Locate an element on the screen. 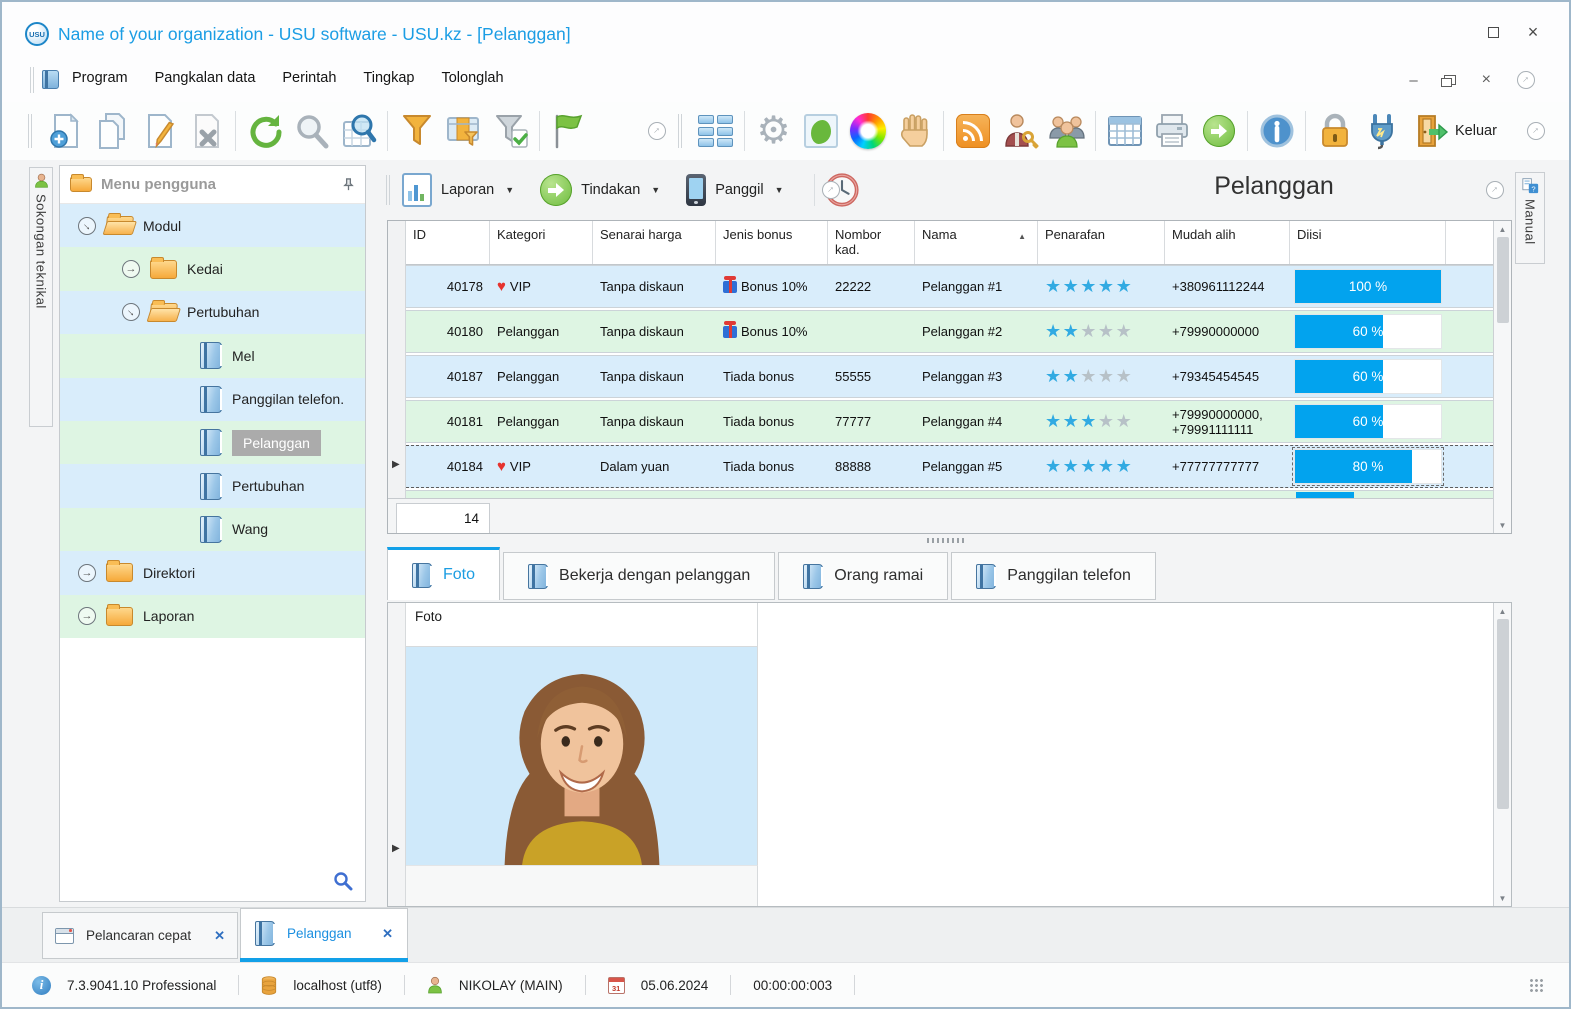 This screenshot has width=1571, height=1009. menu-pangkalan-data: Pangkalan data is located at coordinates (205, 78).